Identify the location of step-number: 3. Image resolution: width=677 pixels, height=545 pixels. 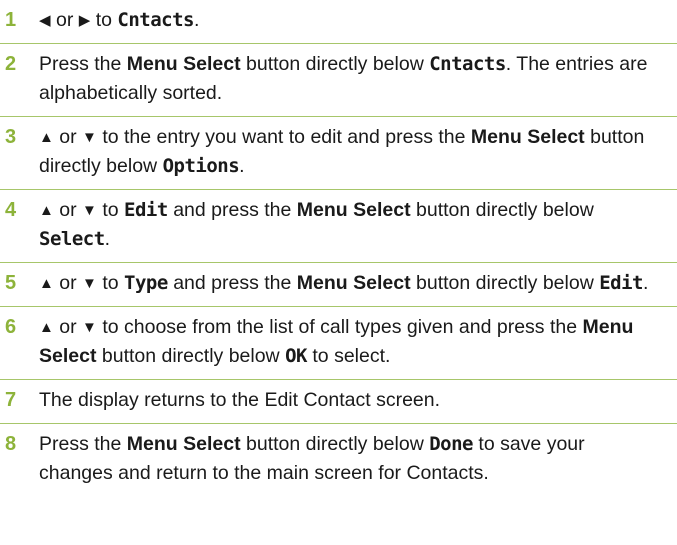
(11, 137).